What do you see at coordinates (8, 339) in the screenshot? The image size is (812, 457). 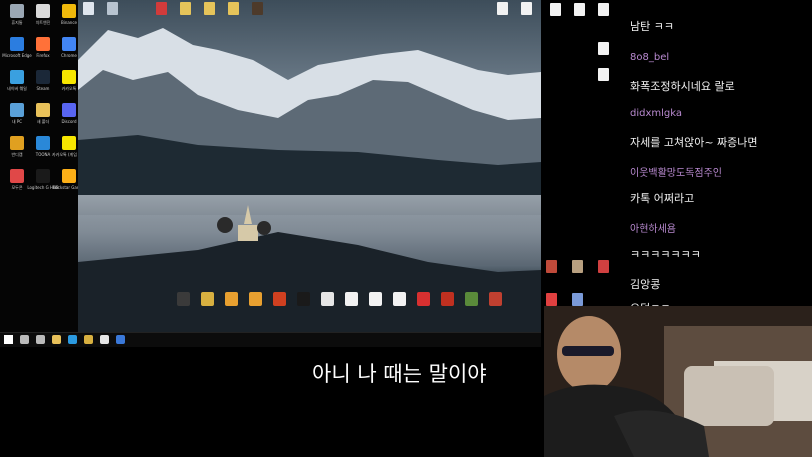 I see `taskbar-start-button` at bounding box center [8, 339].